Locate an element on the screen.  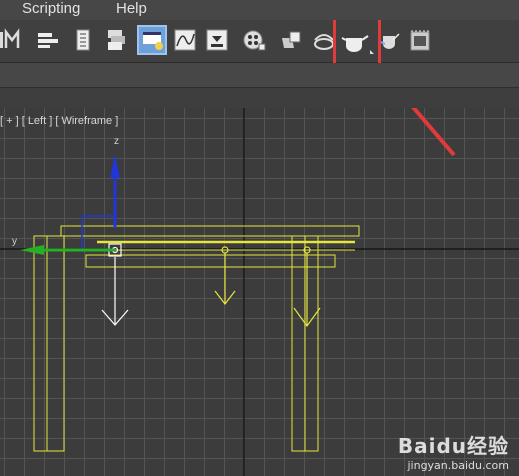
material-editor-icon is located at coordinates (255, 41).